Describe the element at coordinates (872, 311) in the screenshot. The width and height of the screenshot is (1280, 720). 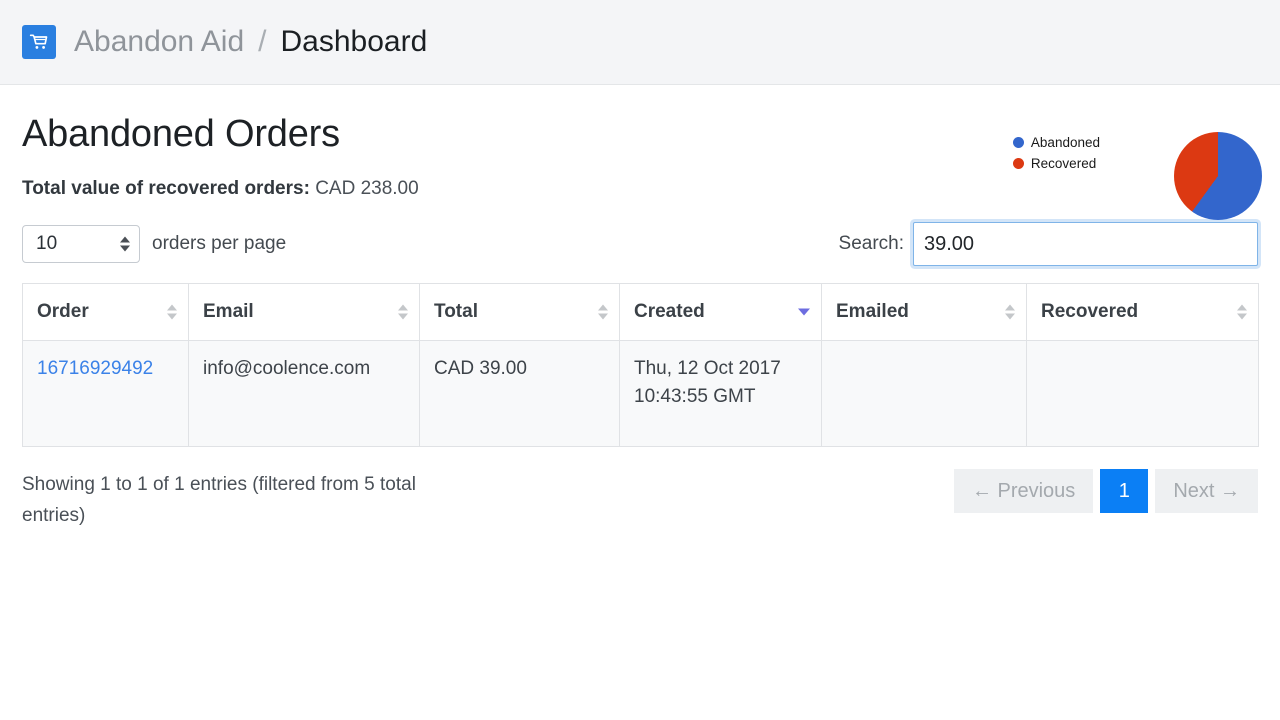
I see `column-label-emailed: Emailed` at that location.